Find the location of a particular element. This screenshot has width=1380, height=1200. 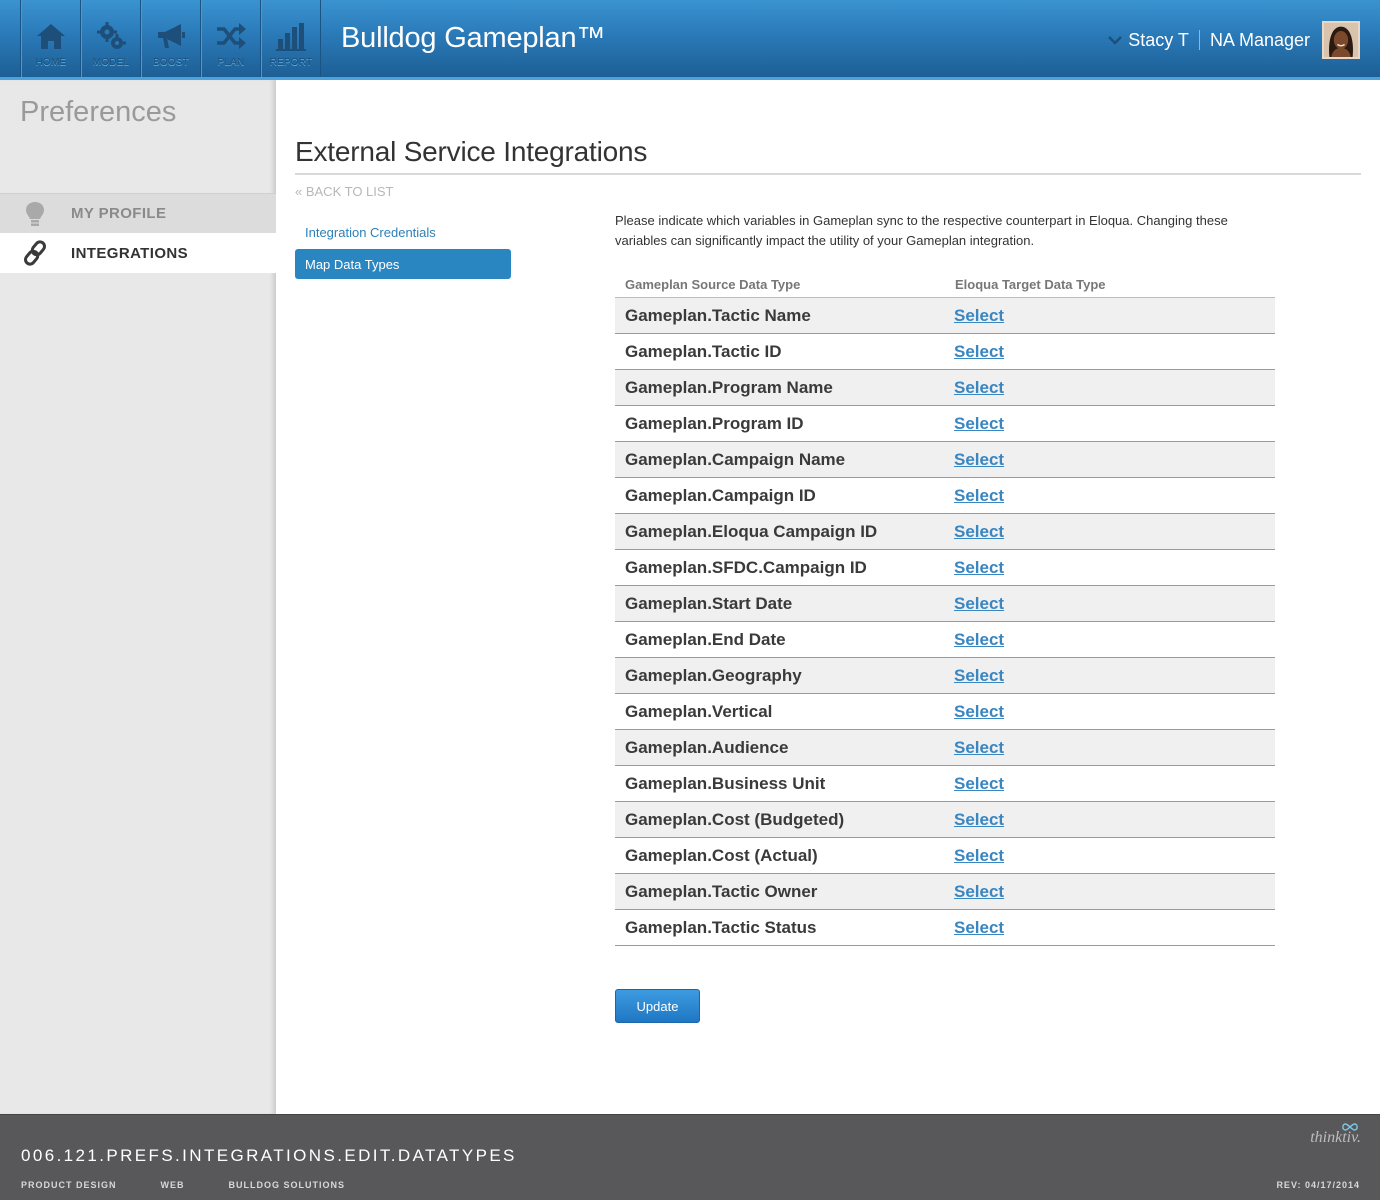

back-to-list-link: « BACK TO LIST is located at coordinates (344, 191).